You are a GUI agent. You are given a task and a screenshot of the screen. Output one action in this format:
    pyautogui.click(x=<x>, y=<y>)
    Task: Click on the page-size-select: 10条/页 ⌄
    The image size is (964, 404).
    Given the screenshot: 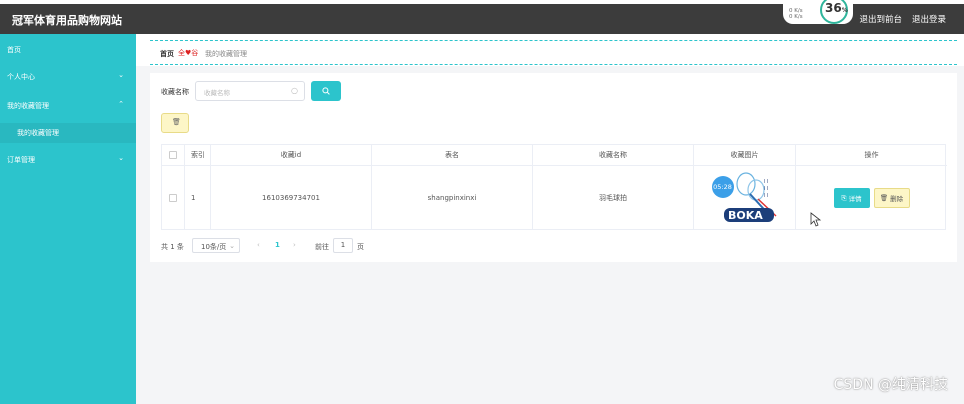 What is the action you would take?
    pyautogui.click(x=216, y=245)
    